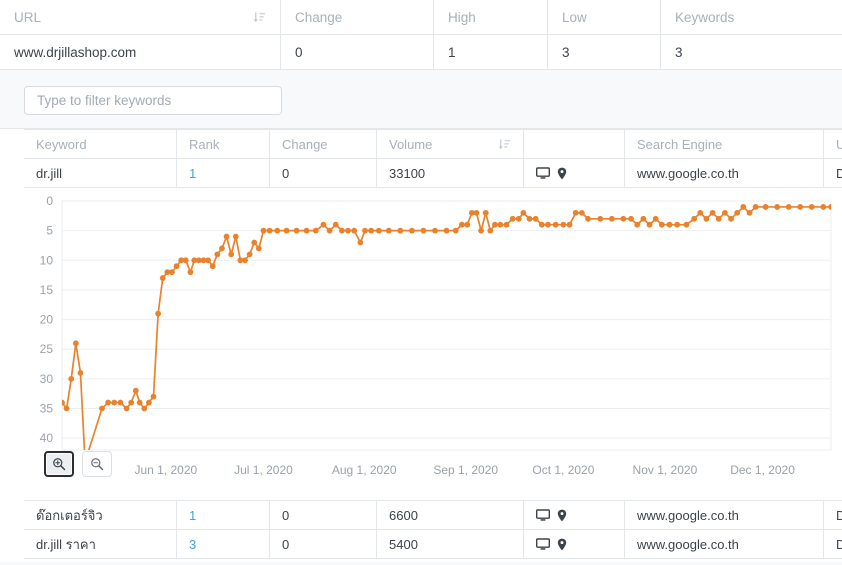 This screenshot has width=842, height=565. I want to click on svg-text: Sep 1, 2020, so click(465, 470).